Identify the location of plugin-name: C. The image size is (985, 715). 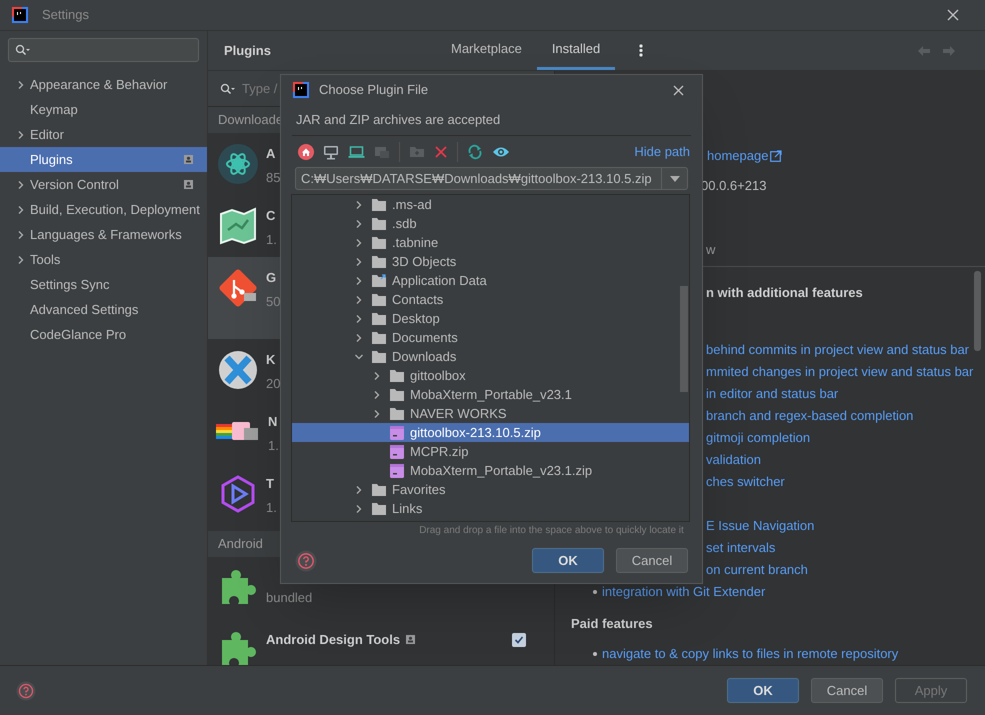
(271, 216).